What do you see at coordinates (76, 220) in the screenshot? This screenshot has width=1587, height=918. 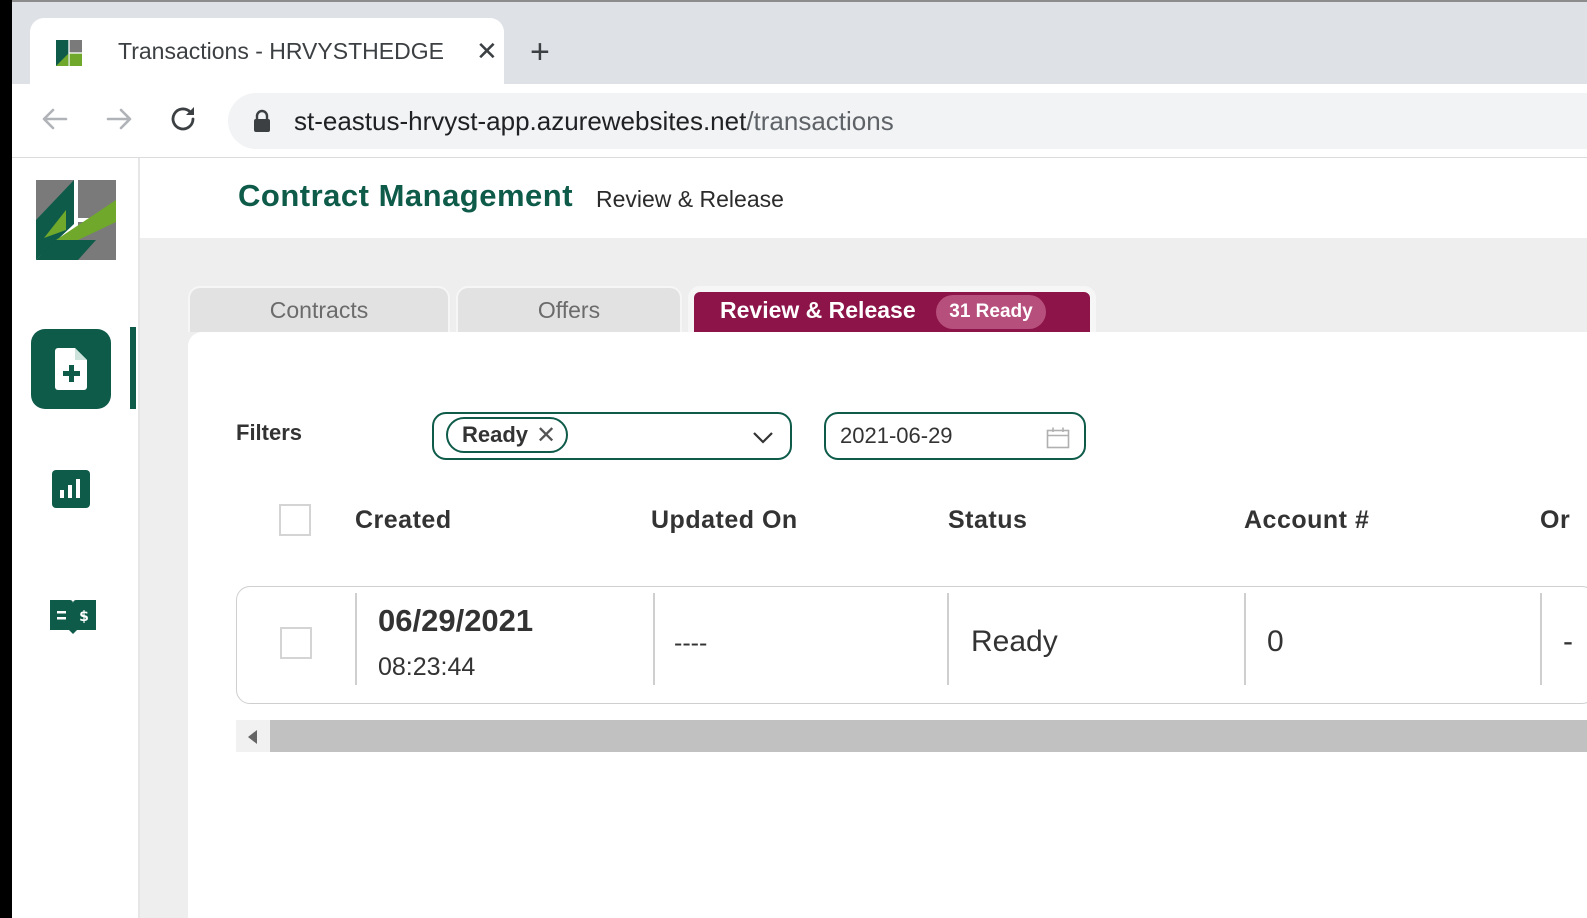 I see `company-logo` at bounding box center [76, 220].